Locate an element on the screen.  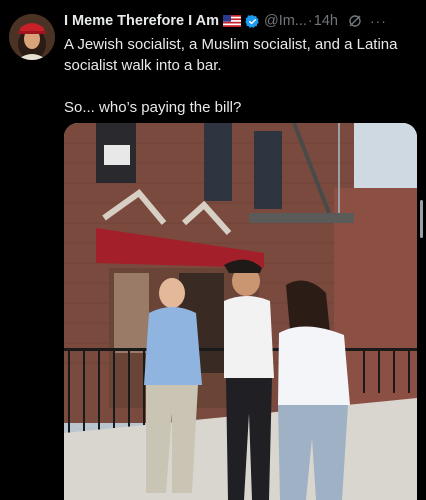
more-options-icon: ··· is located at coordinates (378, 21).